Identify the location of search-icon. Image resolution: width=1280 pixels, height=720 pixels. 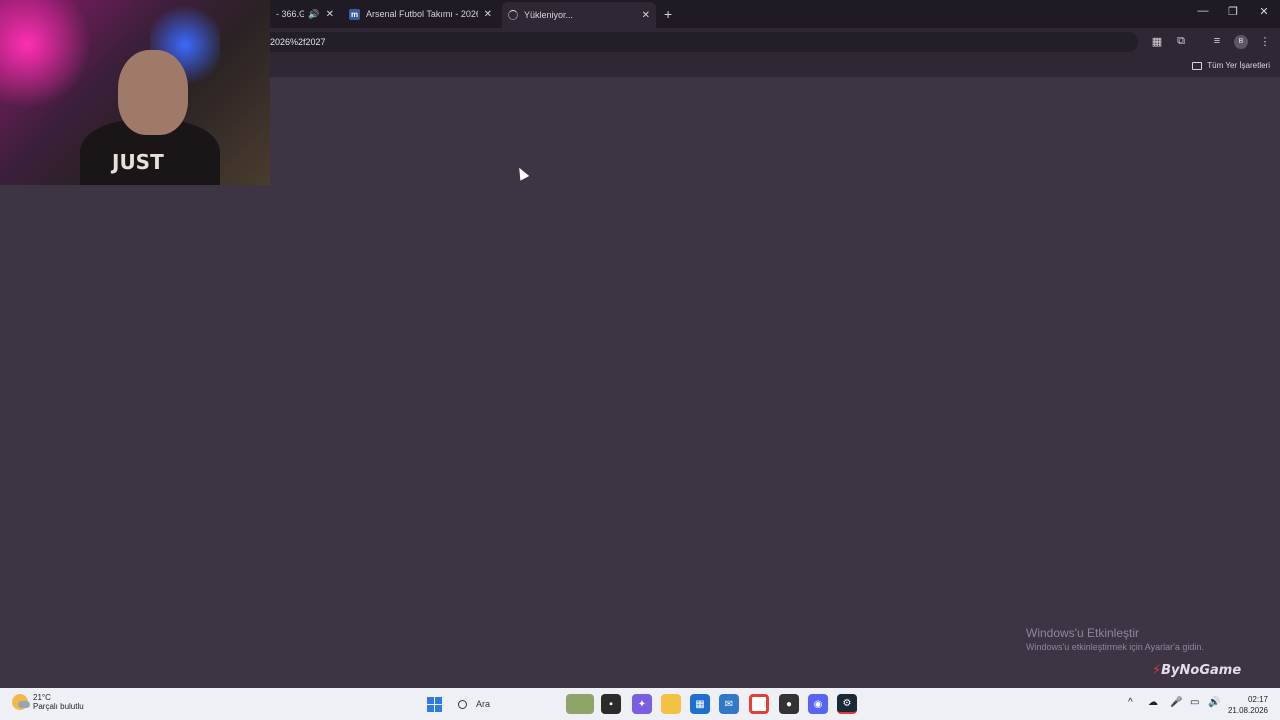
(462, 704).